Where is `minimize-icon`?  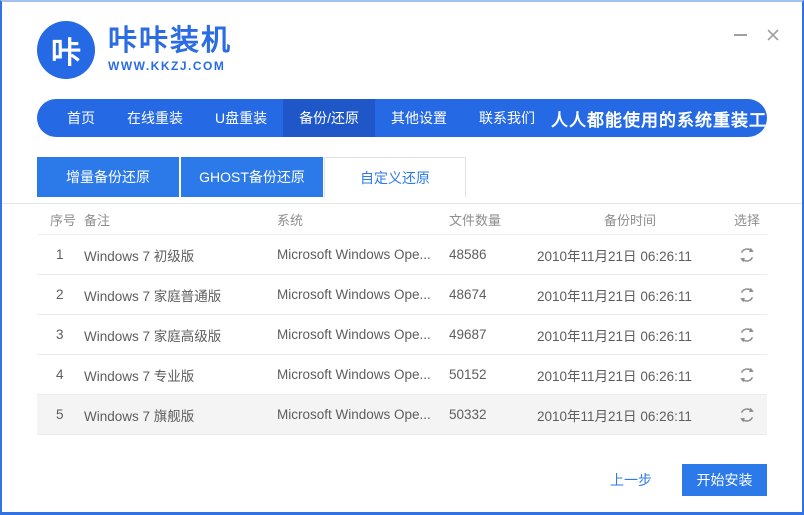 minimize-icon is located at coordinates (740, 35).